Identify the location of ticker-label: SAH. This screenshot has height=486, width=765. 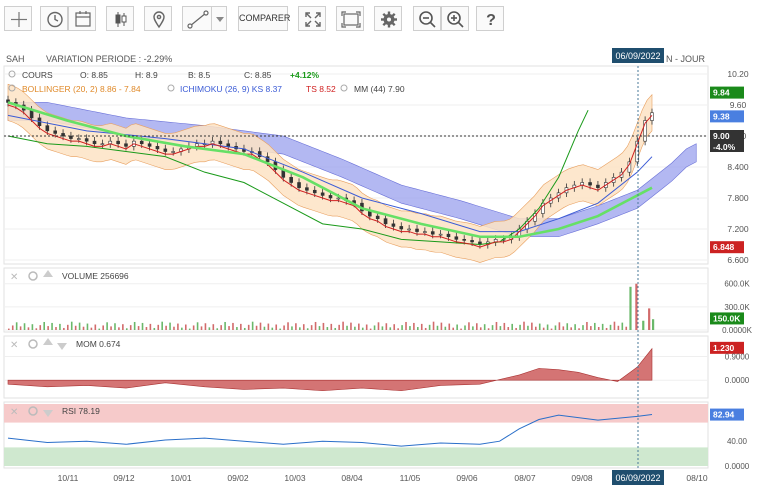
(15, 59).